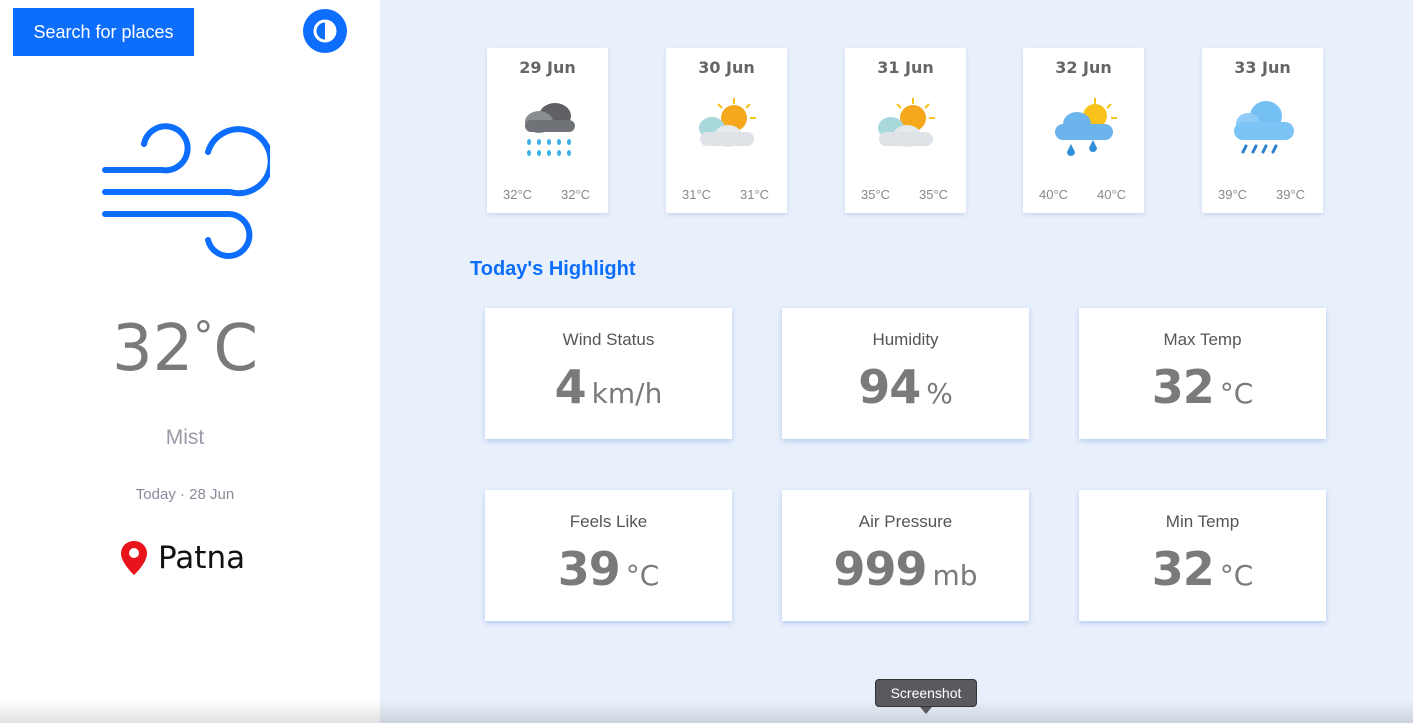 The image size is (1413, 723). Describe the element at coordinates (608, 339) in the screenshot. I see `highlight-label: Wind Status` at that location.